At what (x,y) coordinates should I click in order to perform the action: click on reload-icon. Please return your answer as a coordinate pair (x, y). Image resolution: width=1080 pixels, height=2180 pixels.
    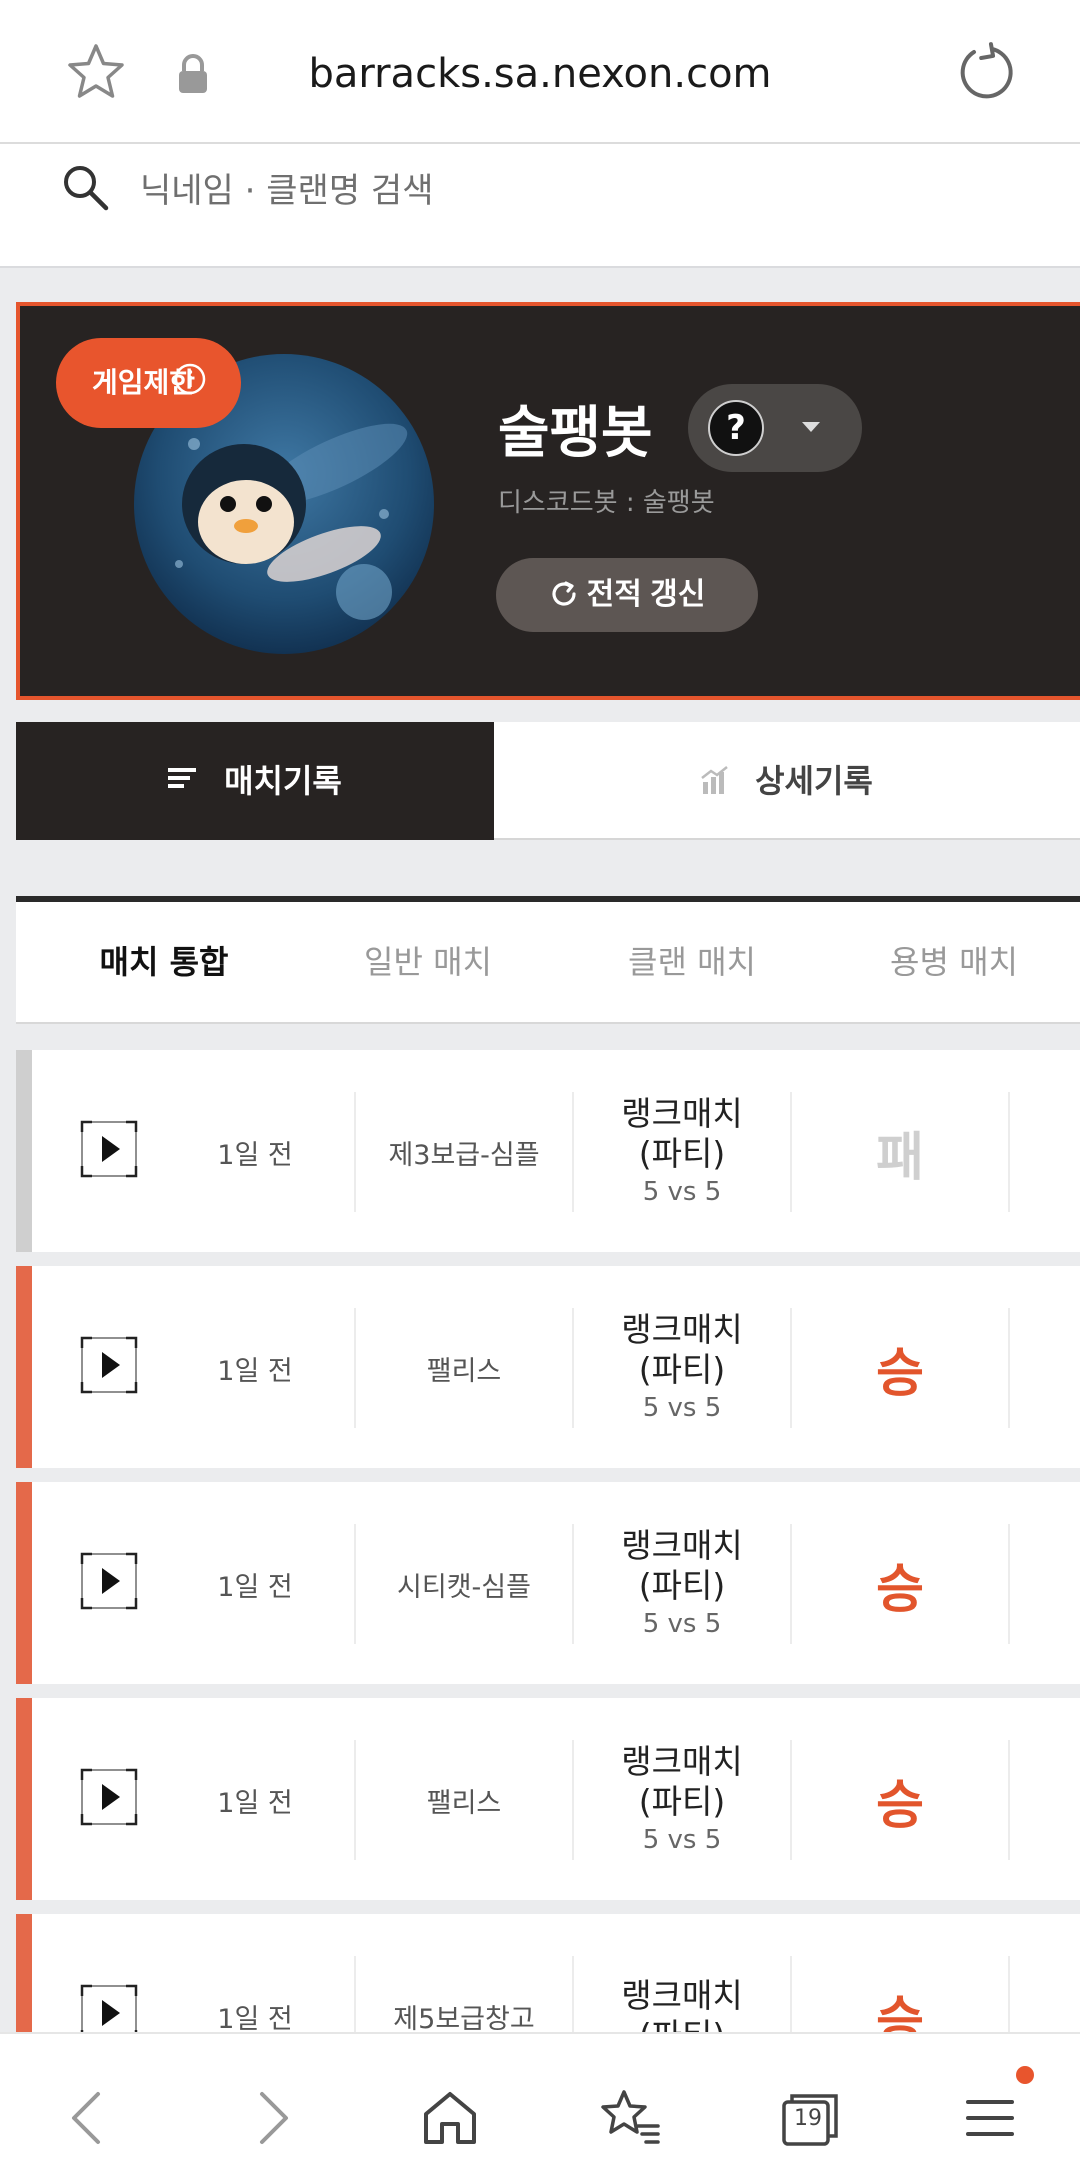
    Looking at the image, I should click on (984, 72).